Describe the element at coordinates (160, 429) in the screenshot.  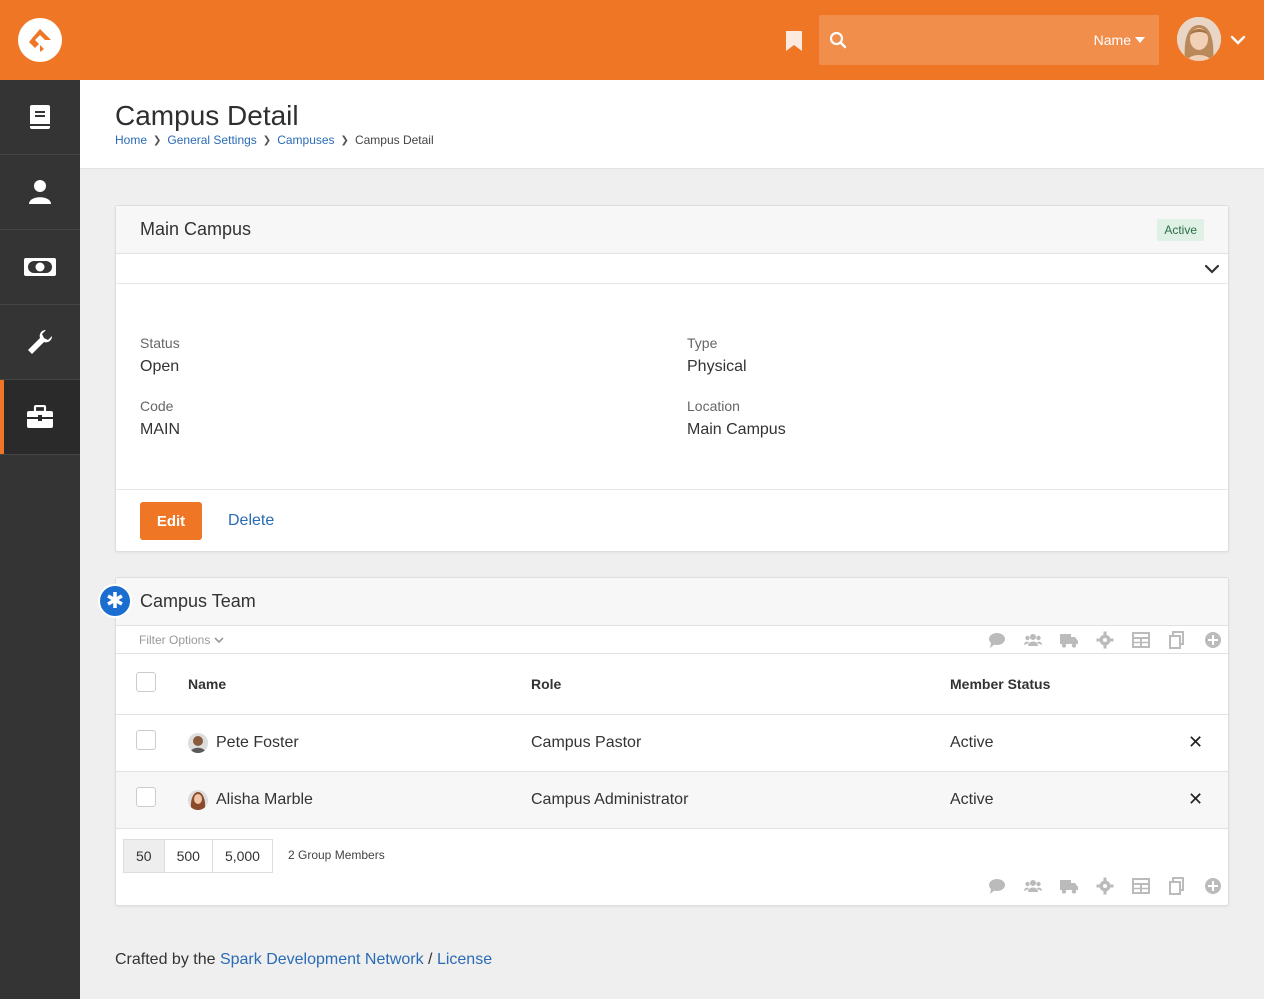
I see `code-value: MAIN` at that location.